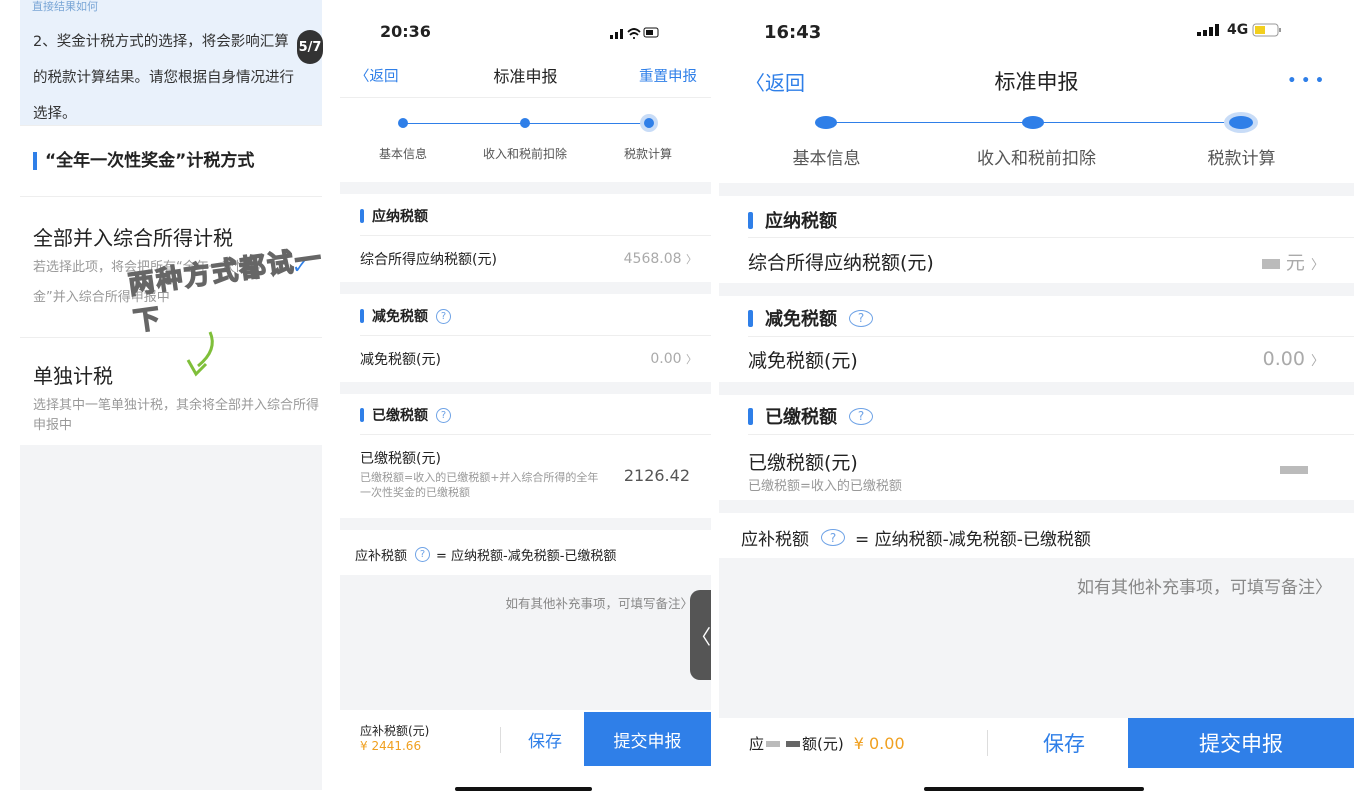 The height and width of the screenshot is (809, 1354). I want to click on paid-hint: 已缴税额=收入的已缴税额, so click(825, 486).